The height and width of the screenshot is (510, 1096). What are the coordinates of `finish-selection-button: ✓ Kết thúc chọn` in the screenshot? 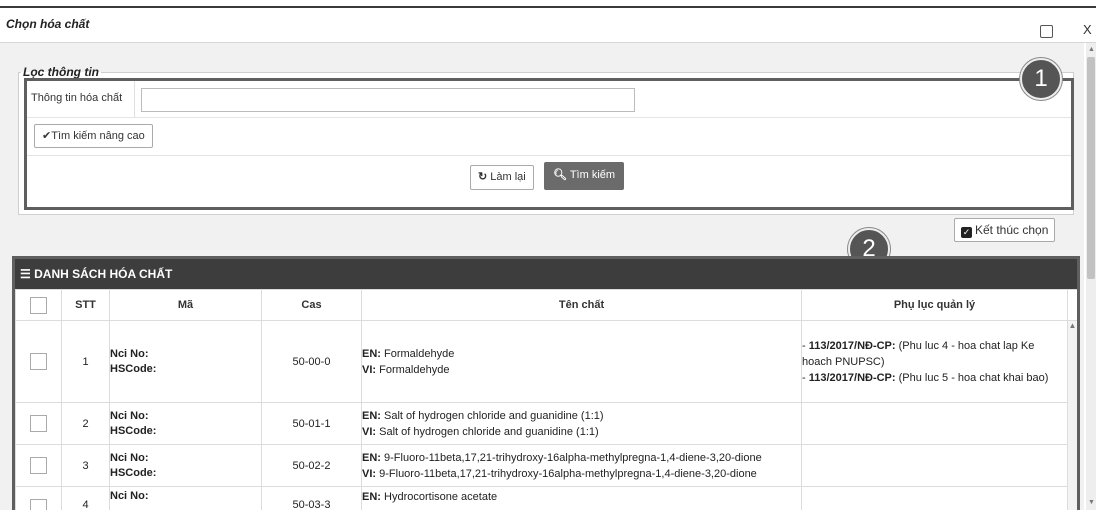 It's located at (1005, 230).